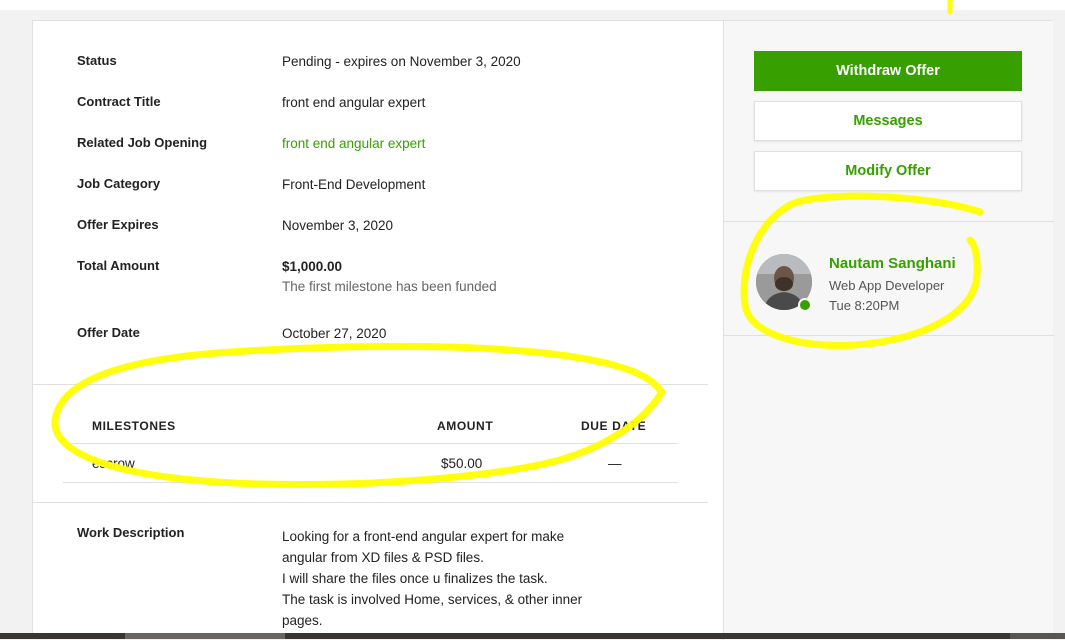 The image size is (1065, 640). What do you see at coordinates (462, 463) in the screenshot?
I see `milestone-amount: $50.00` at bounding box center [462, 463].